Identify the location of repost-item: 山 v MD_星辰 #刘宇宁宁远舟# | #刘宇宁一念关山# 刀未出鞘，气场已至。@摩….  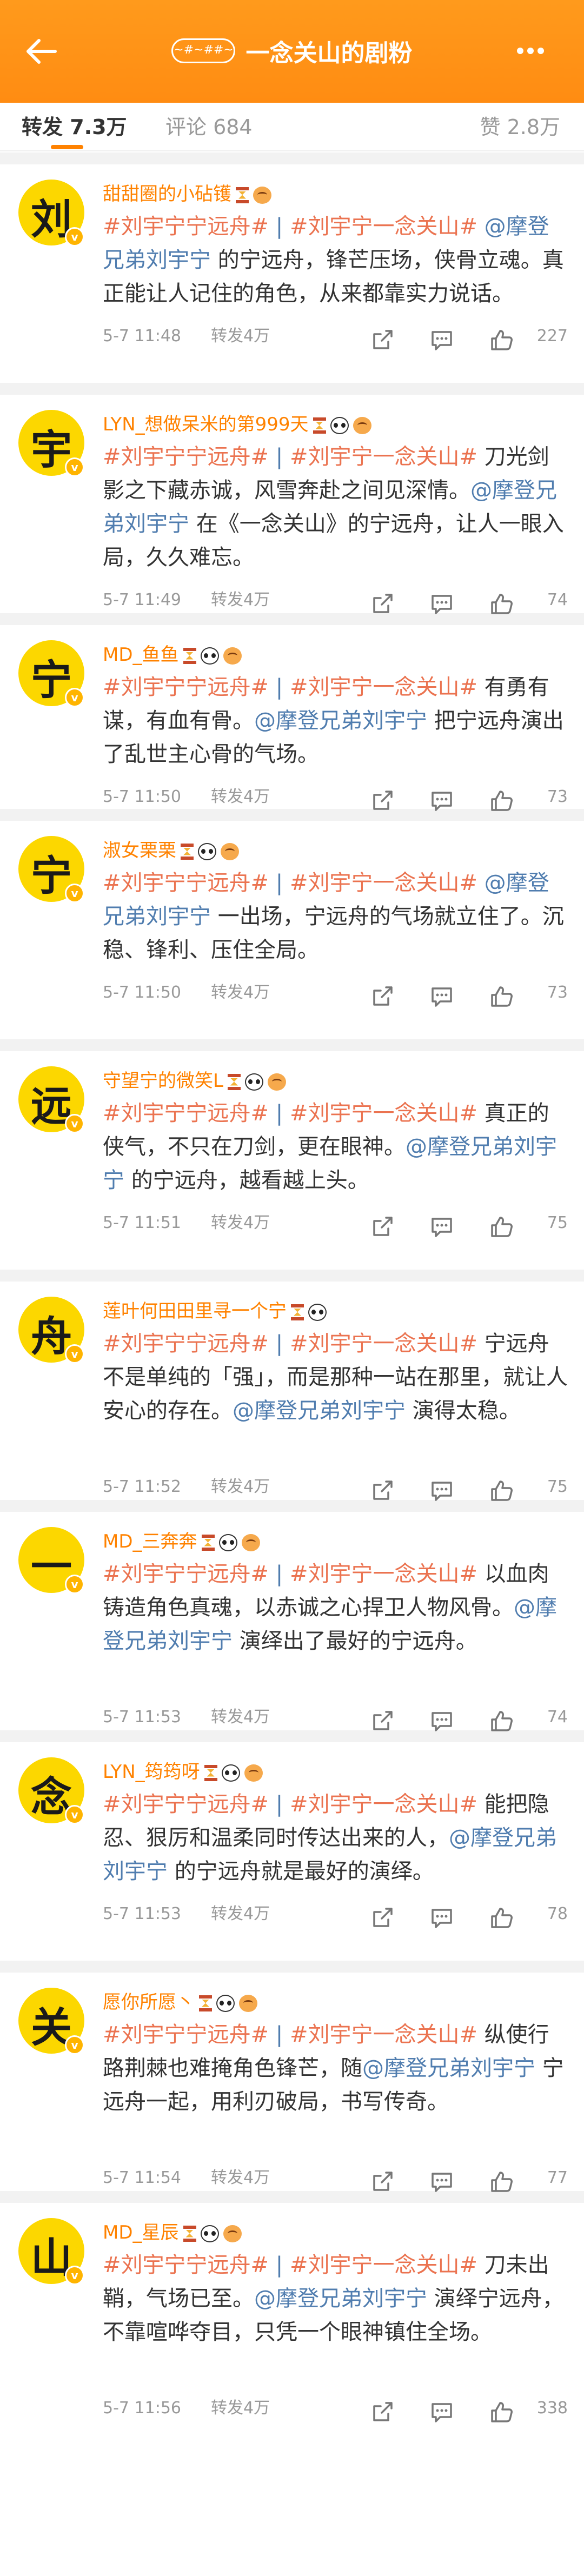
(292, 2312).